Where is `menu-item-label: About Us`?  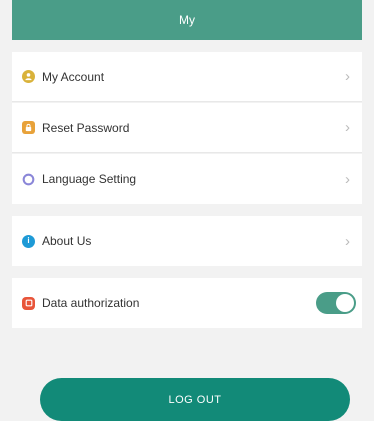
menu-item-label: About Us is located at coordinates (67, 241).